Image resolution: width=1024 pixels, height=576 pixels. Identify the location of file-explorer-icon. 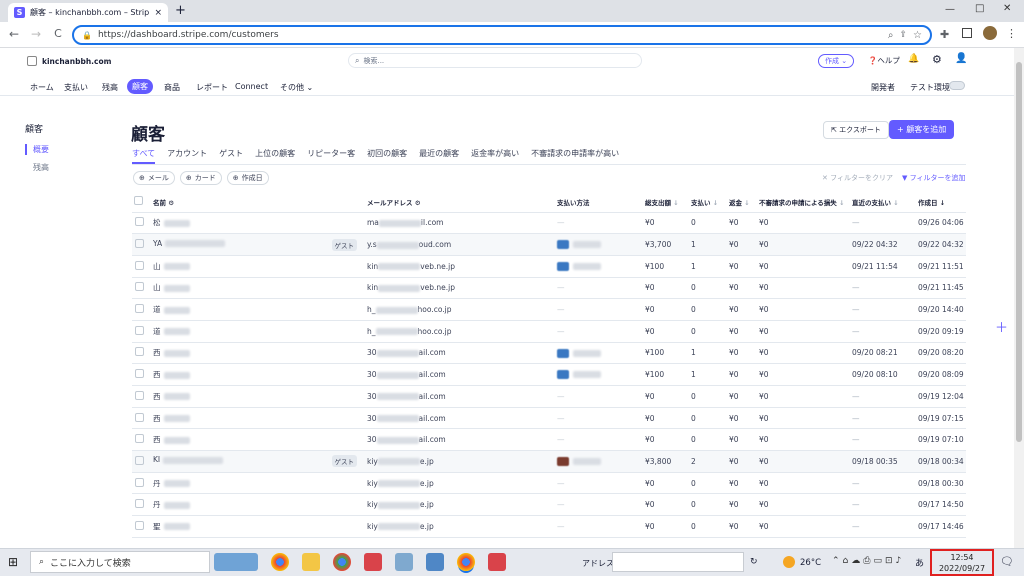
(311, 562).